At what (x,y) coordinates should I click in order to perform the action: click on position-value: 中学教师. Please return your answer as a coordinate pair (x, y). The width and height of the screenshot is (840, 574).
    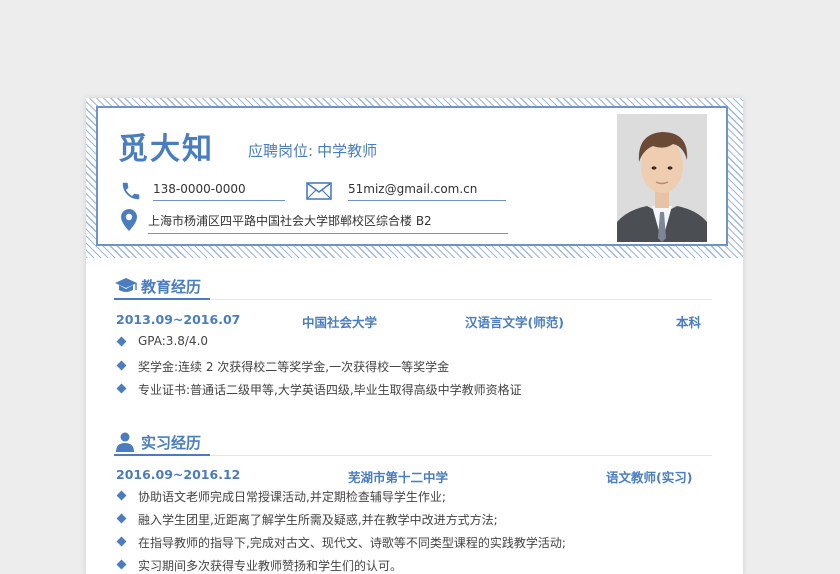
    Looking at the image, I should click on (347, 151).